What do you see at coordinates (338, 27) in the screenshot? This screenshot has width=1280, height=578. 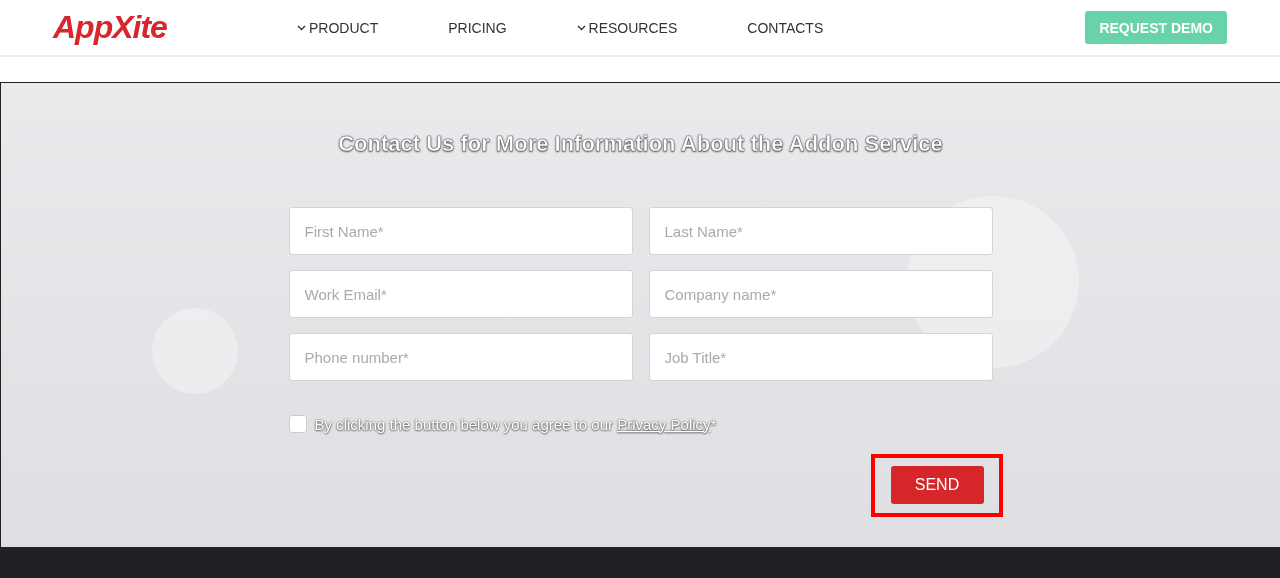 I see `nav-link: PRODUCT` at bounding box center [338, 27].